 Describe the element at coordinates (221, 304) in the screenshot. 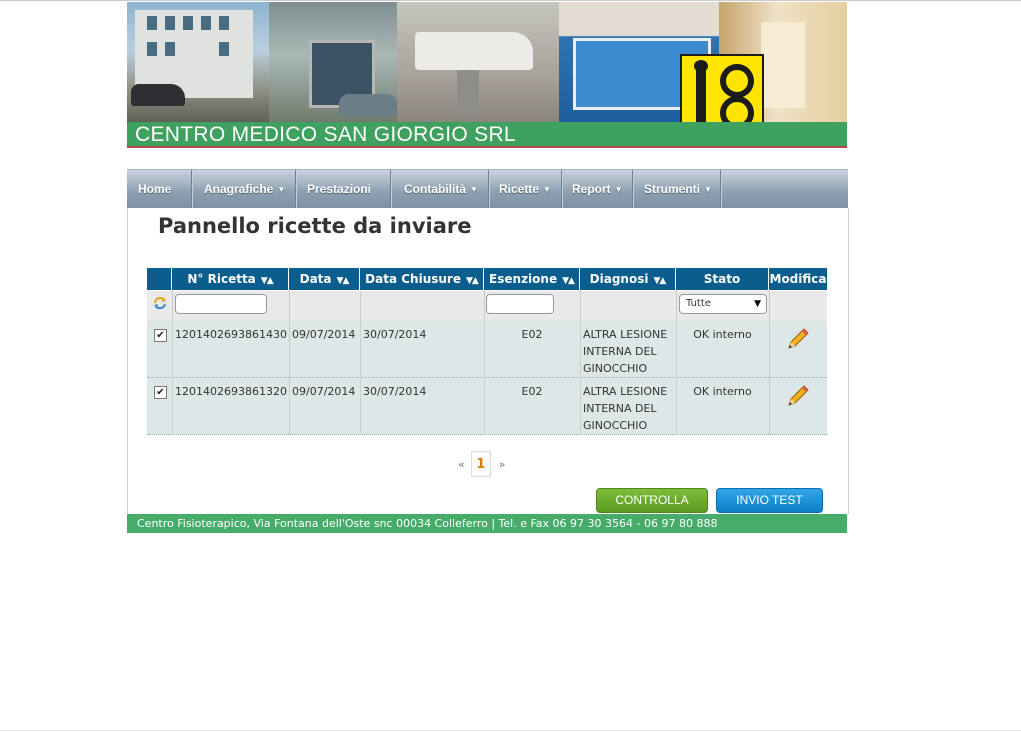

I see `filter-numero-input` at that location.